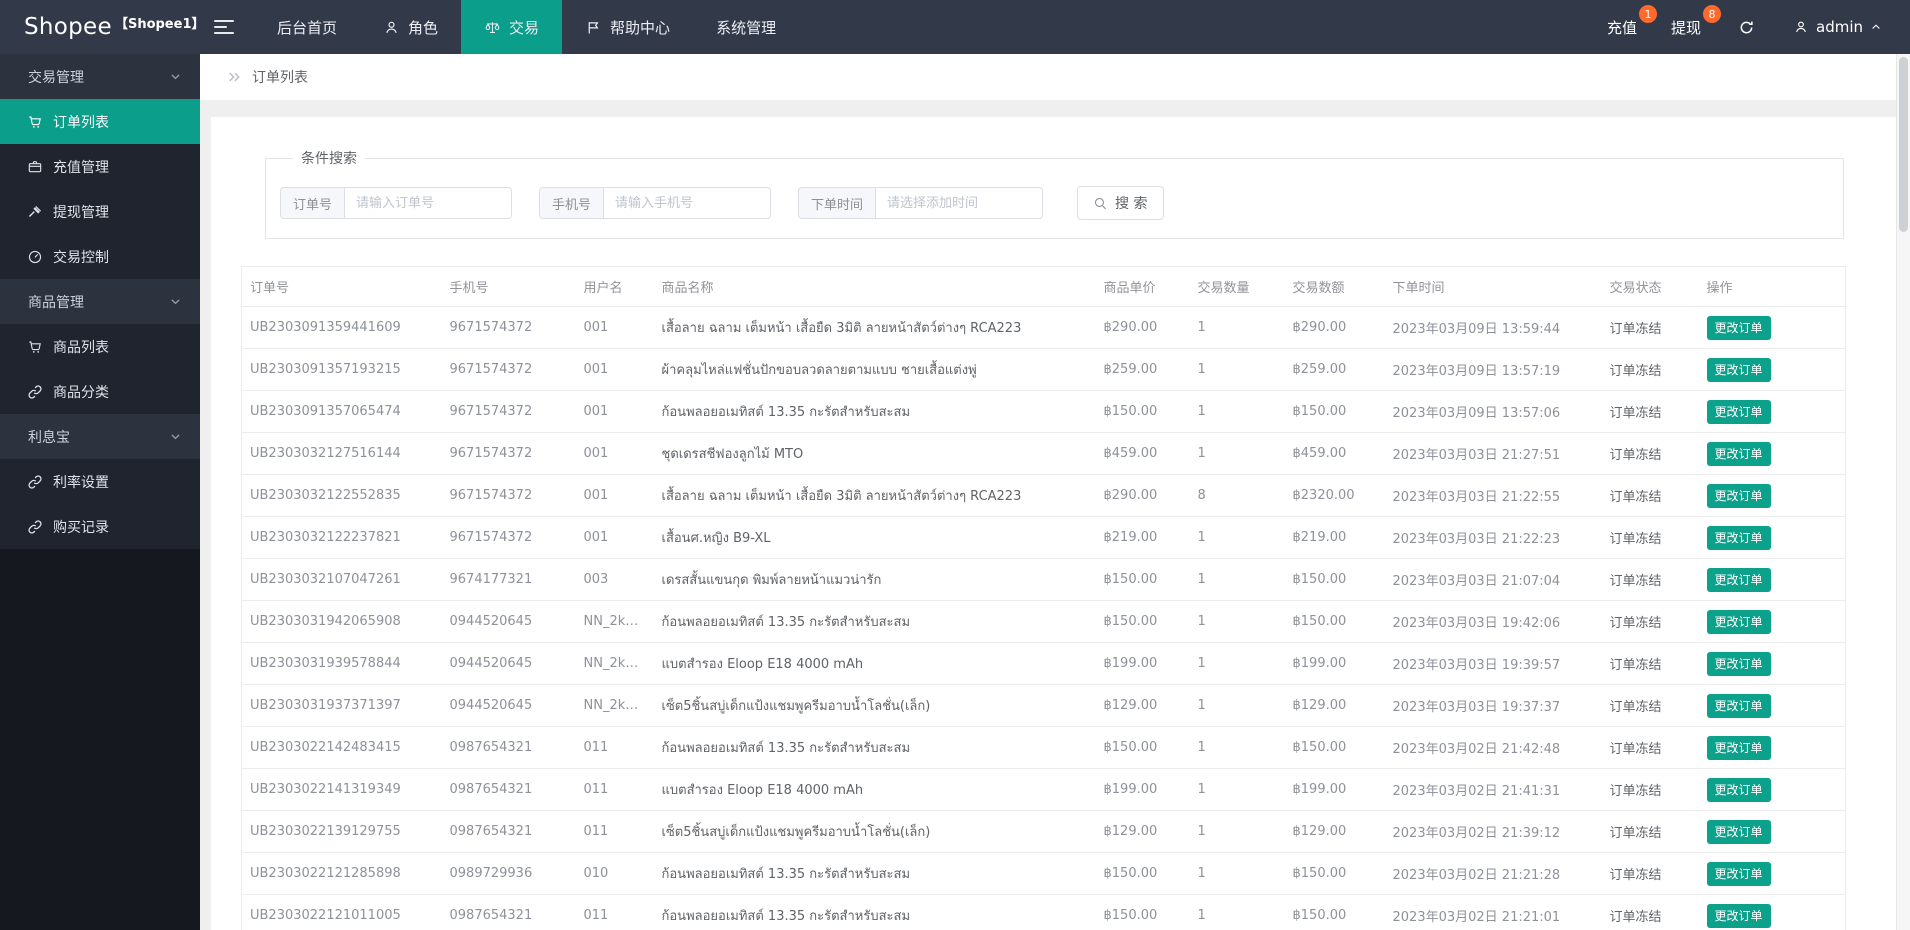 This screenshot has height=930, width=1910. What do you see at coordinates (746, 27) in the screenshot?
I see `nav-item-system-management: 系统管理` at bounding box center [746, 27].